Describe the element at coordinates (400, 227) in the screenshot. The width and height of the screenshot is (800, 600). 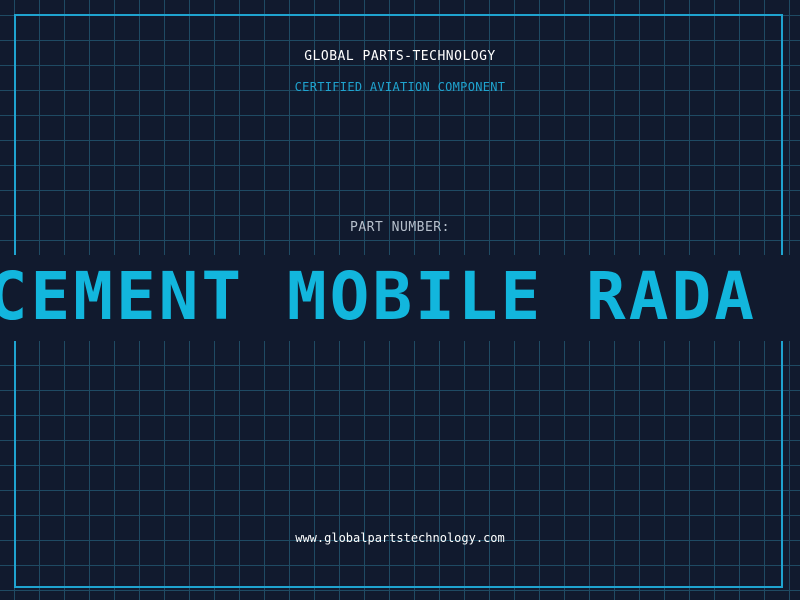
I see `part-number-label: PART NUMBER:` at that location.